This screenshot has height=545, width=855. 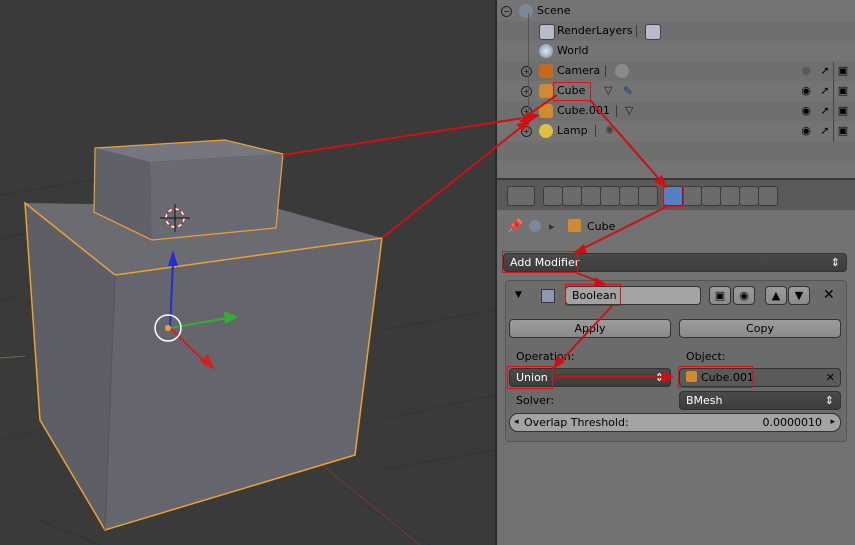 I want to click on annotation-box-add-modifier, so click(x=540, y=262).